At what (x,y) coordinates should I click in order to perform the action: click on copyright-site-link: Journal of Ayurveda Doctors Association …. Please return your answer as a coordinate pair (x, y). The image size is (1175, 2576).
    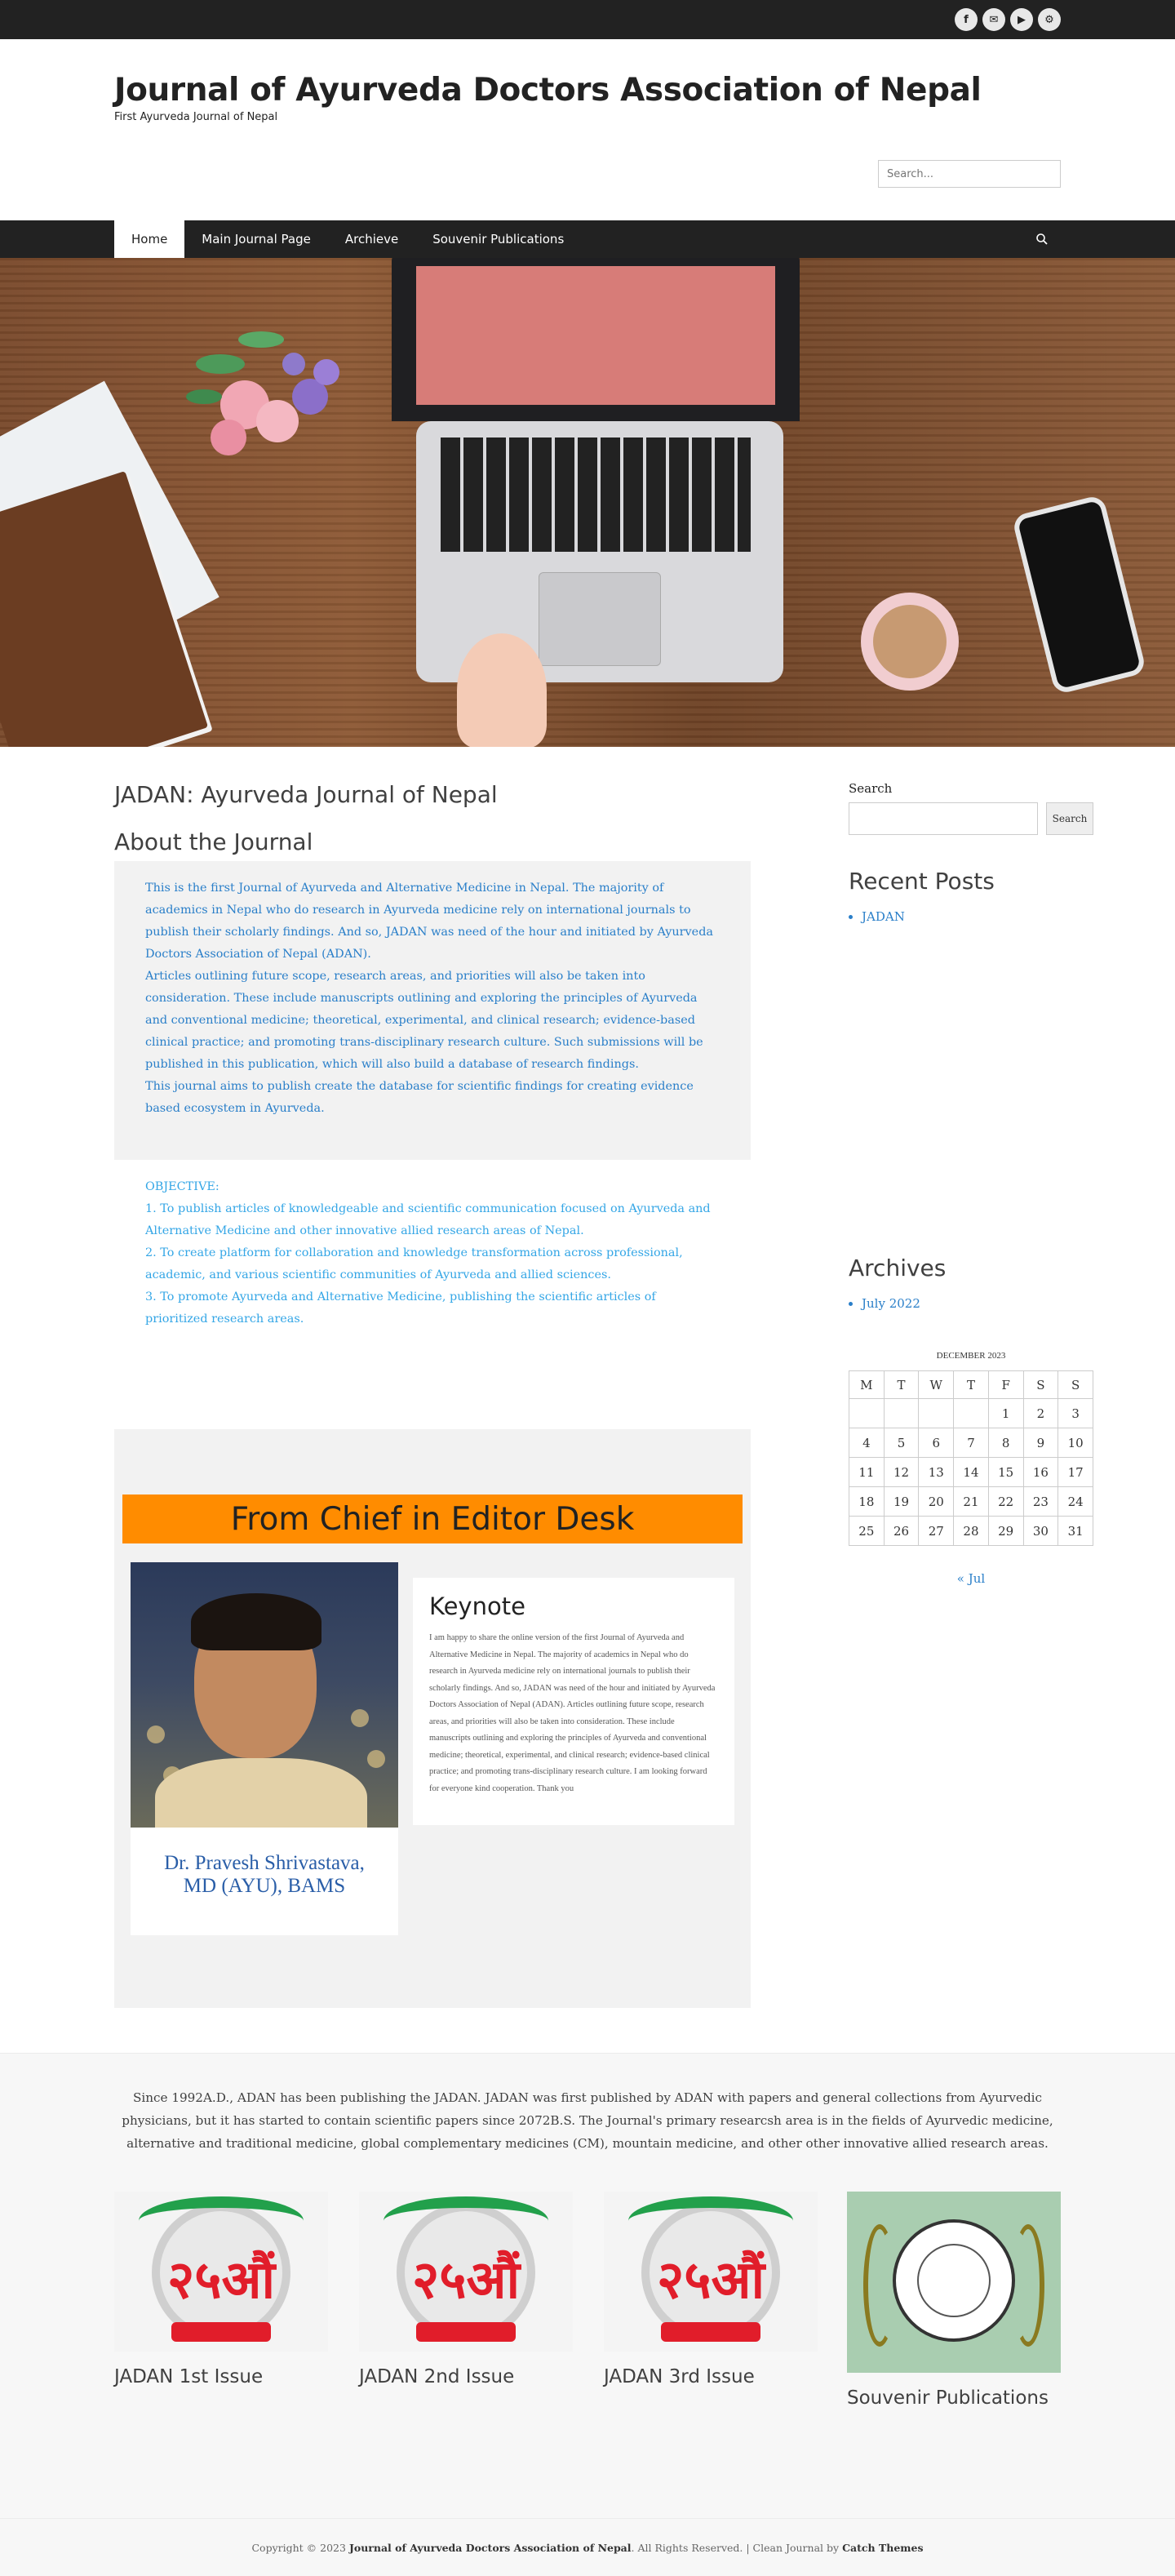
    Looking at the image, I should click on (491, 2548).